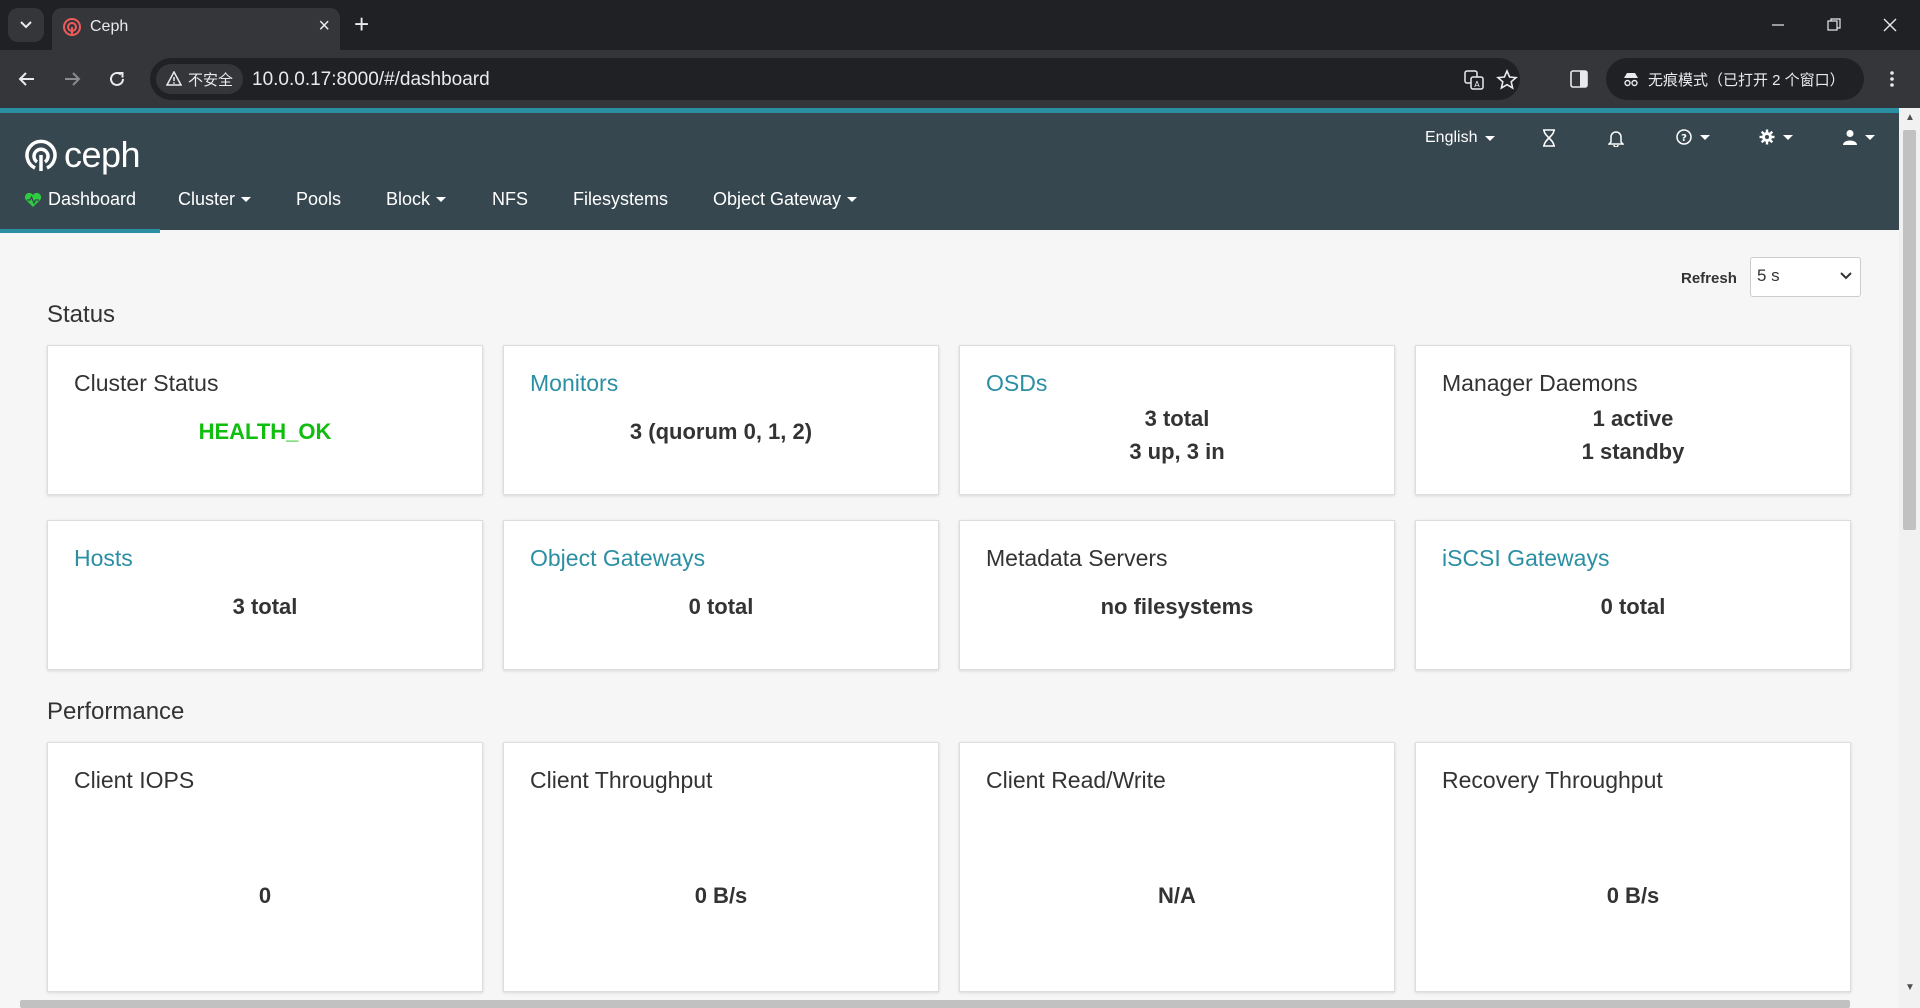 This screenshot has width=1920, height=1008. Describe the element at coordinates (1540, 383) in the screenshot. I see `card-title: Manager Daemons` at that location.